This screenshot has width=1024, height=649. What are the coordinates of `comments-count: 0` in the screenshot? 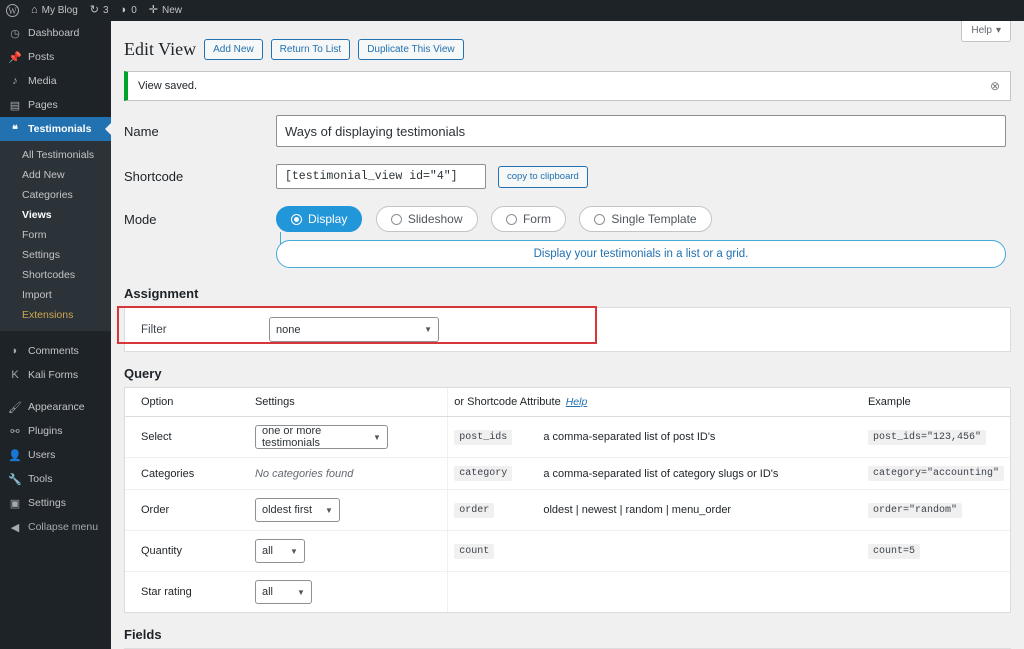 It's located at (134, 10).